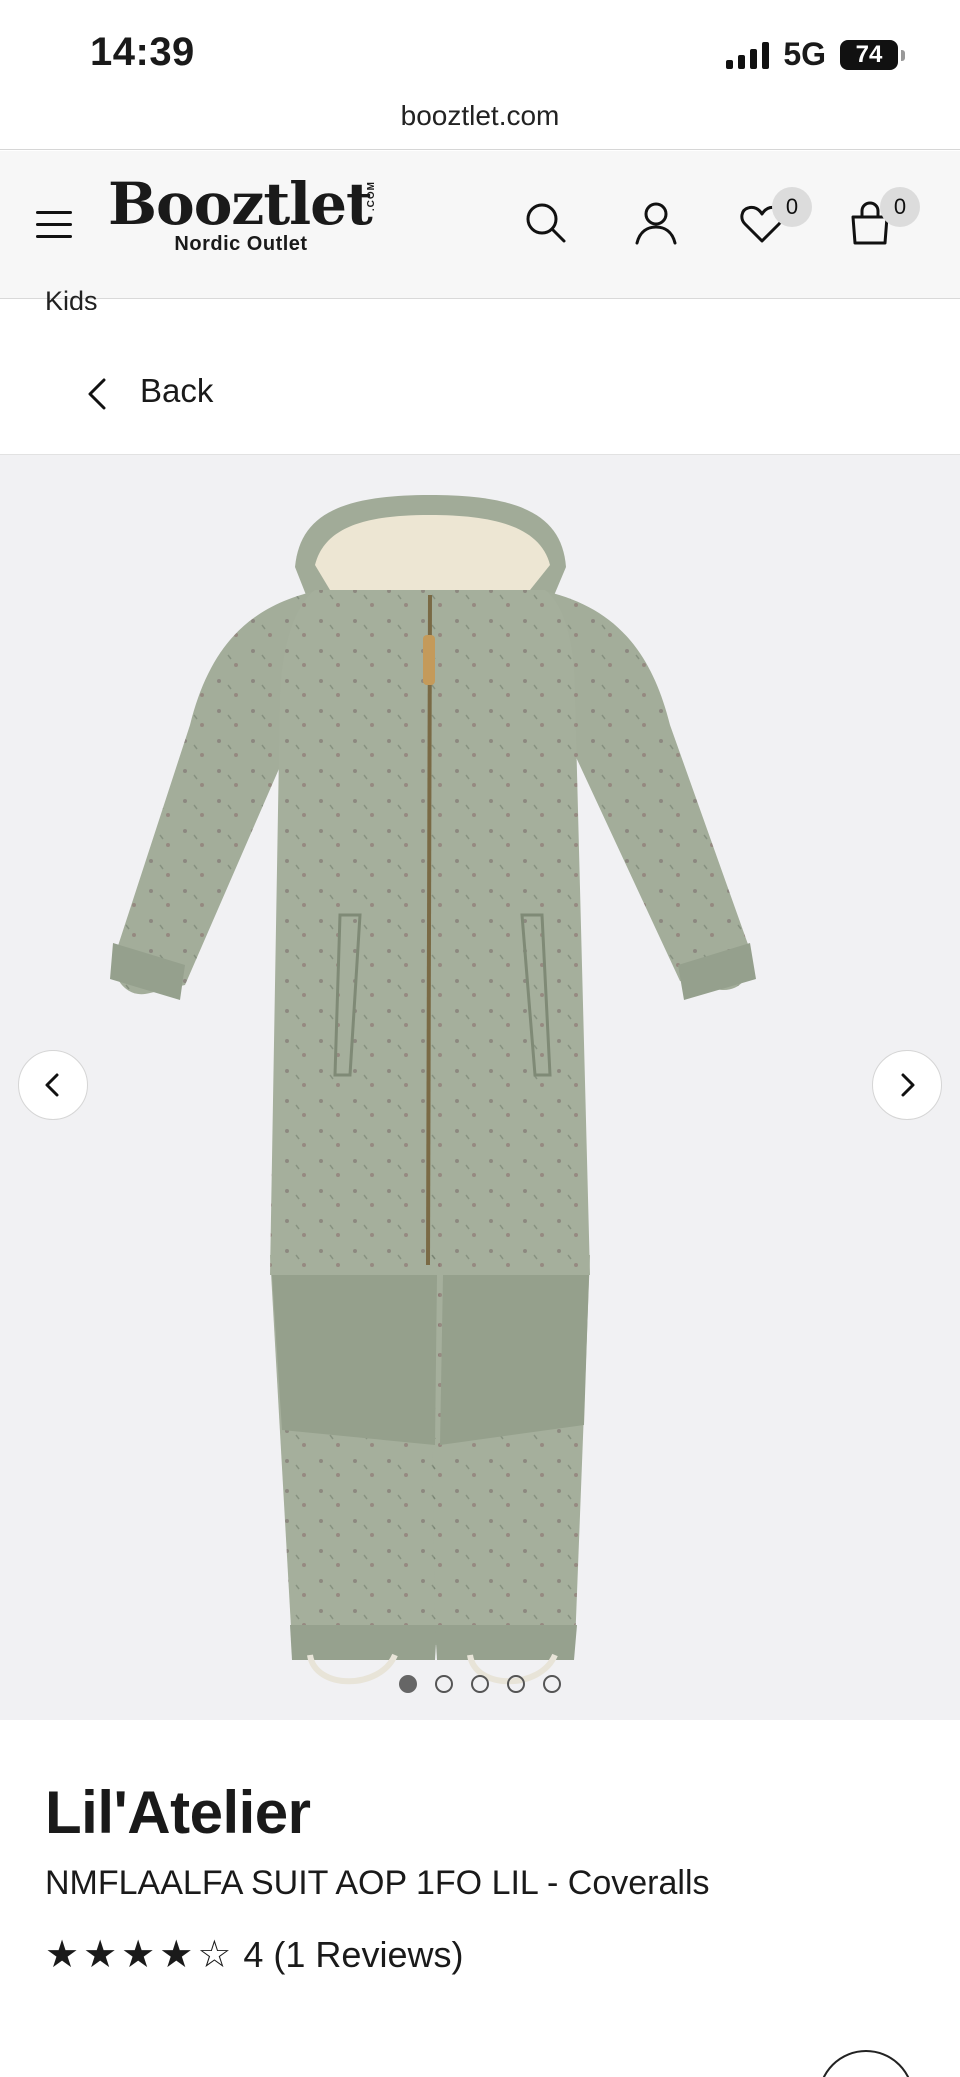 This screenshot has width=960, height=2077. What do you see at coordinates (656, 223) in the screenshot?
I see `account-icon` at bounding box center [656, 223].